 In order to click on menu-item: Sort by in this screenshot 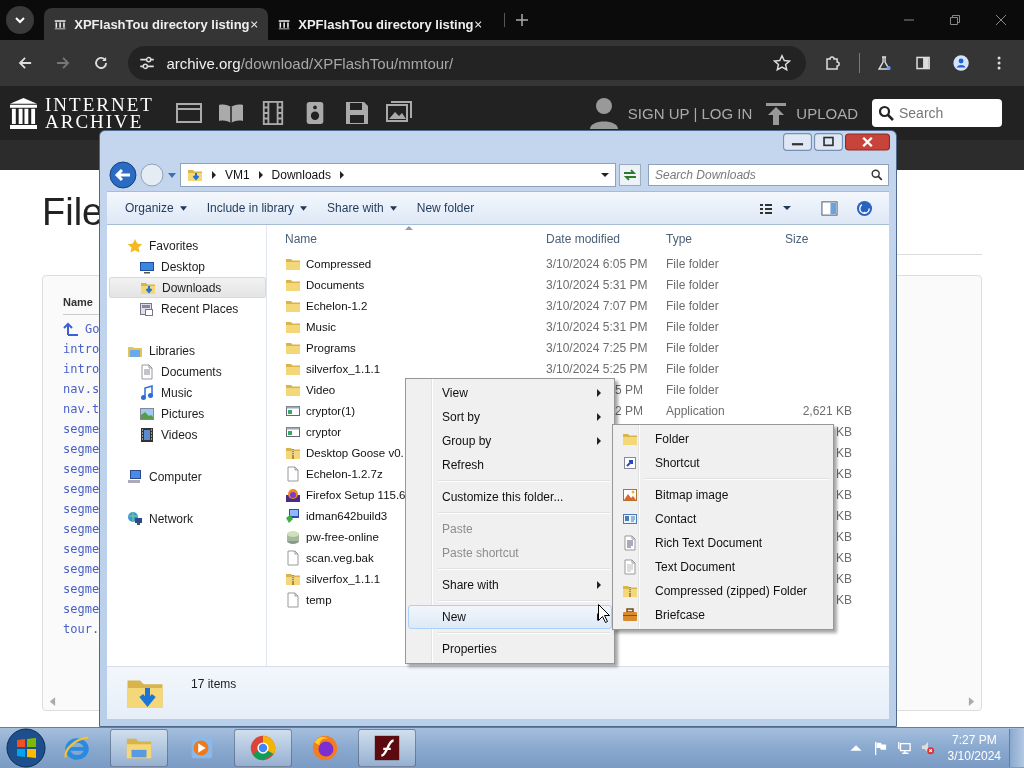, I will do `click(510, 417)`.